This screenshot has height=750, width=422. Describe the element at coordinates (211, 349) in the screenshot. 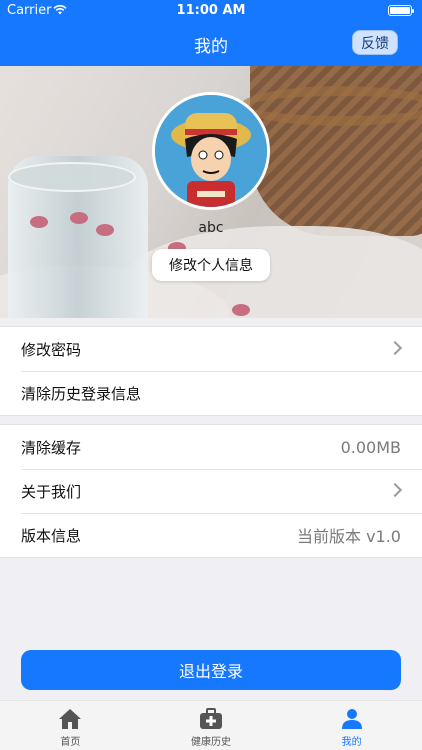

I see `change-password-row: 修改密码` at that location.